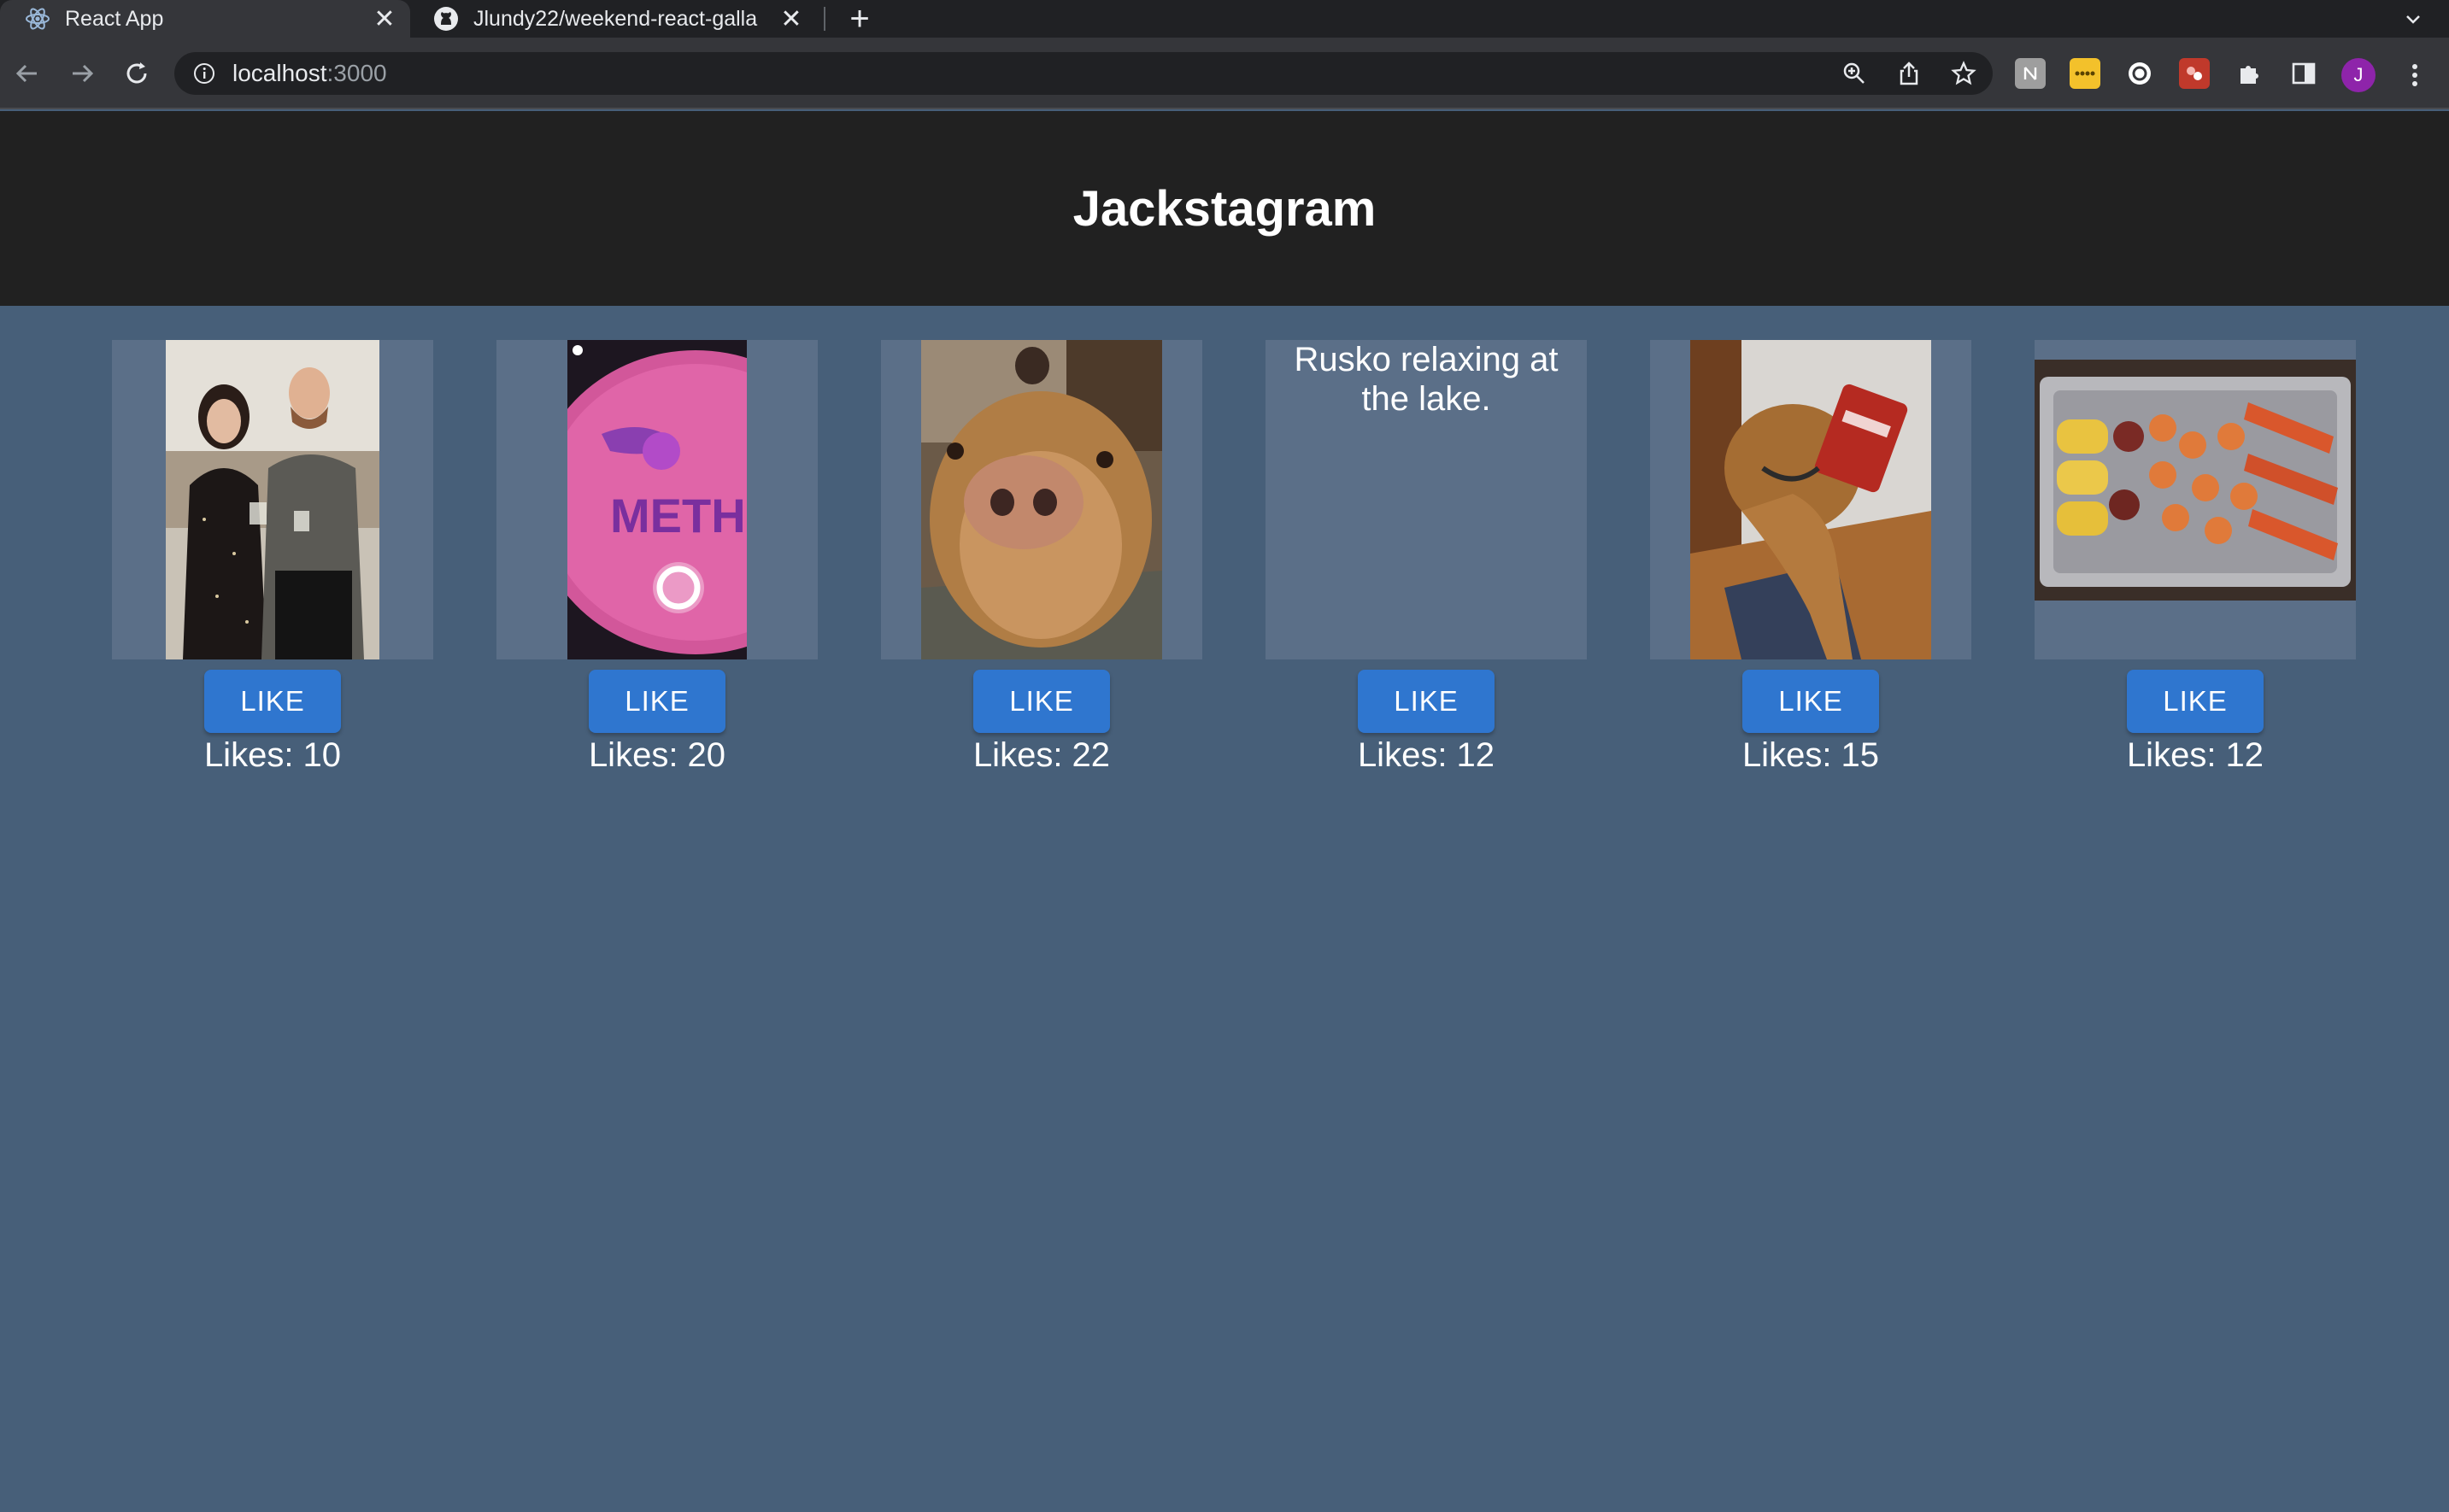  I want to click on url-port: :3000, so click(356, 73).